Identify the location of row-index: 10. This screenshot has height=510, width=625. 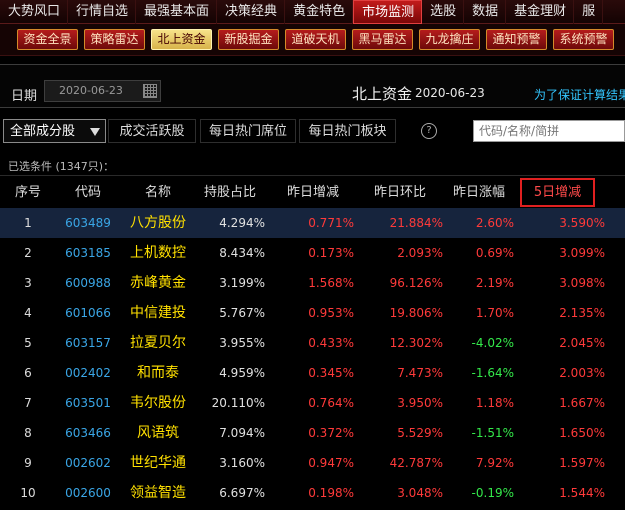
(28, 493).